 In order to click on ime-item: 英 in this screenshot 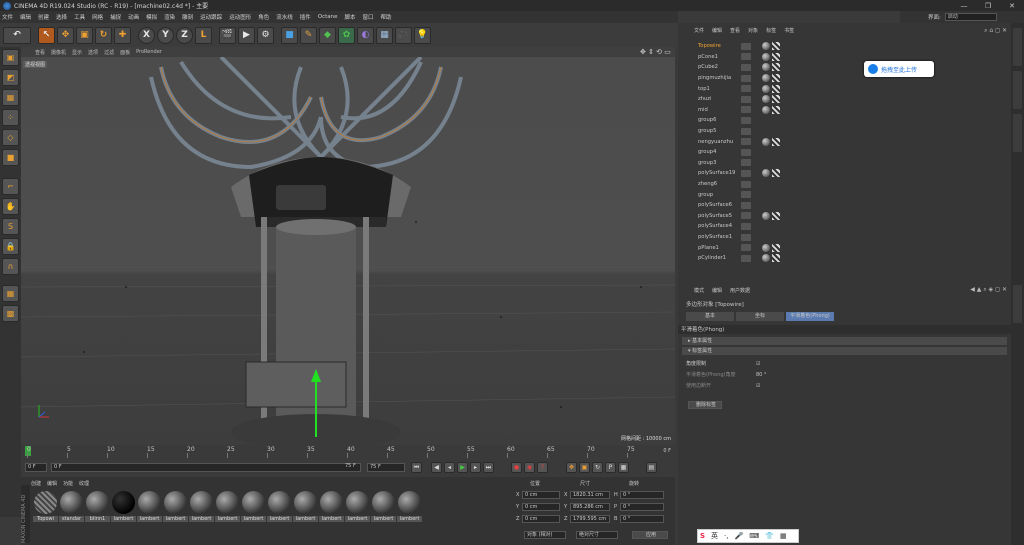, I will do `click(714, 536)`.